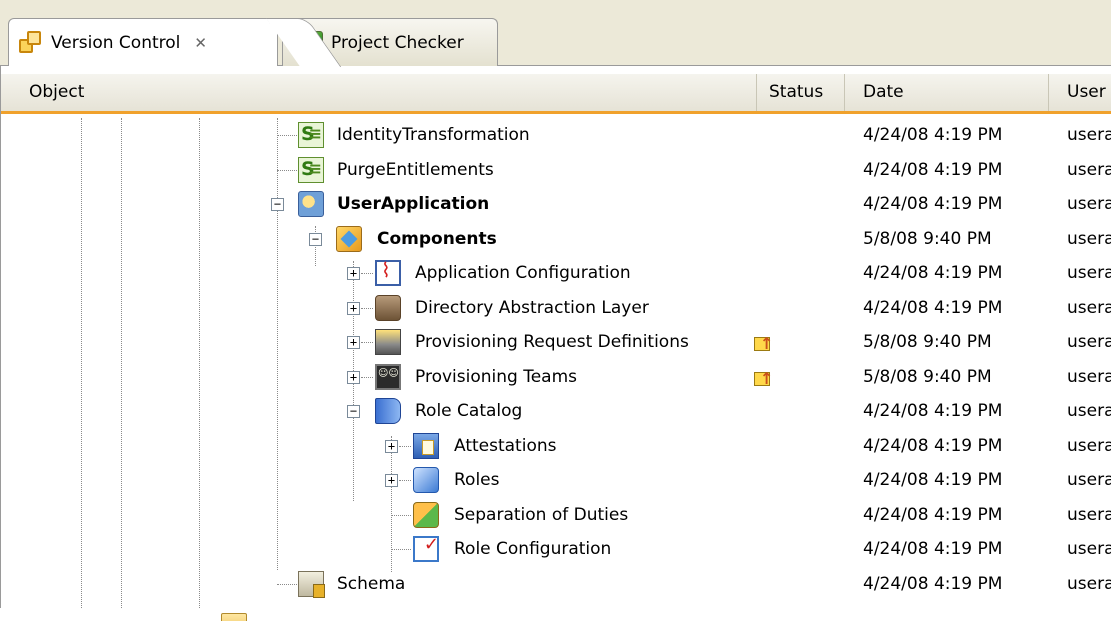  Describe the element at coordinates (426, 548) in the screenshot. I see `role-configuration-icon` at that location.